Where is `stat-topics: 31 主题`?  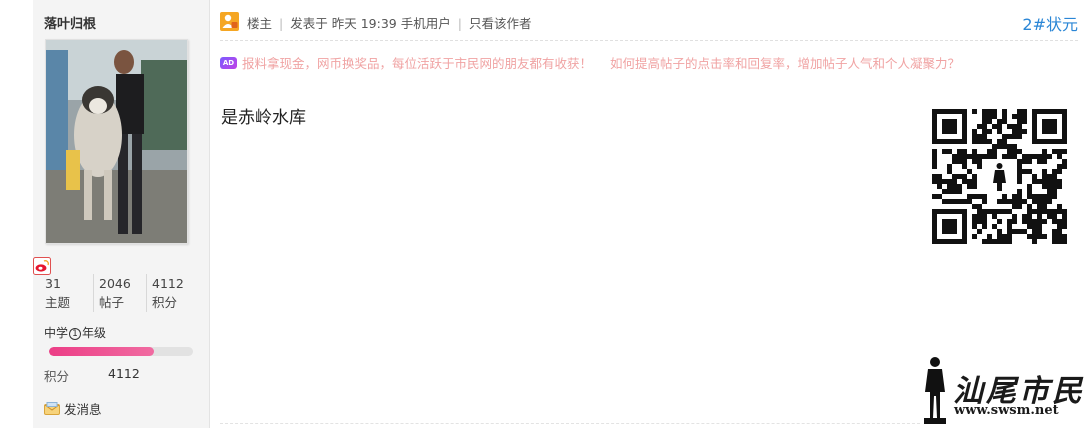
stat-topics: 31 主题 is located at coordinates (66, 293).